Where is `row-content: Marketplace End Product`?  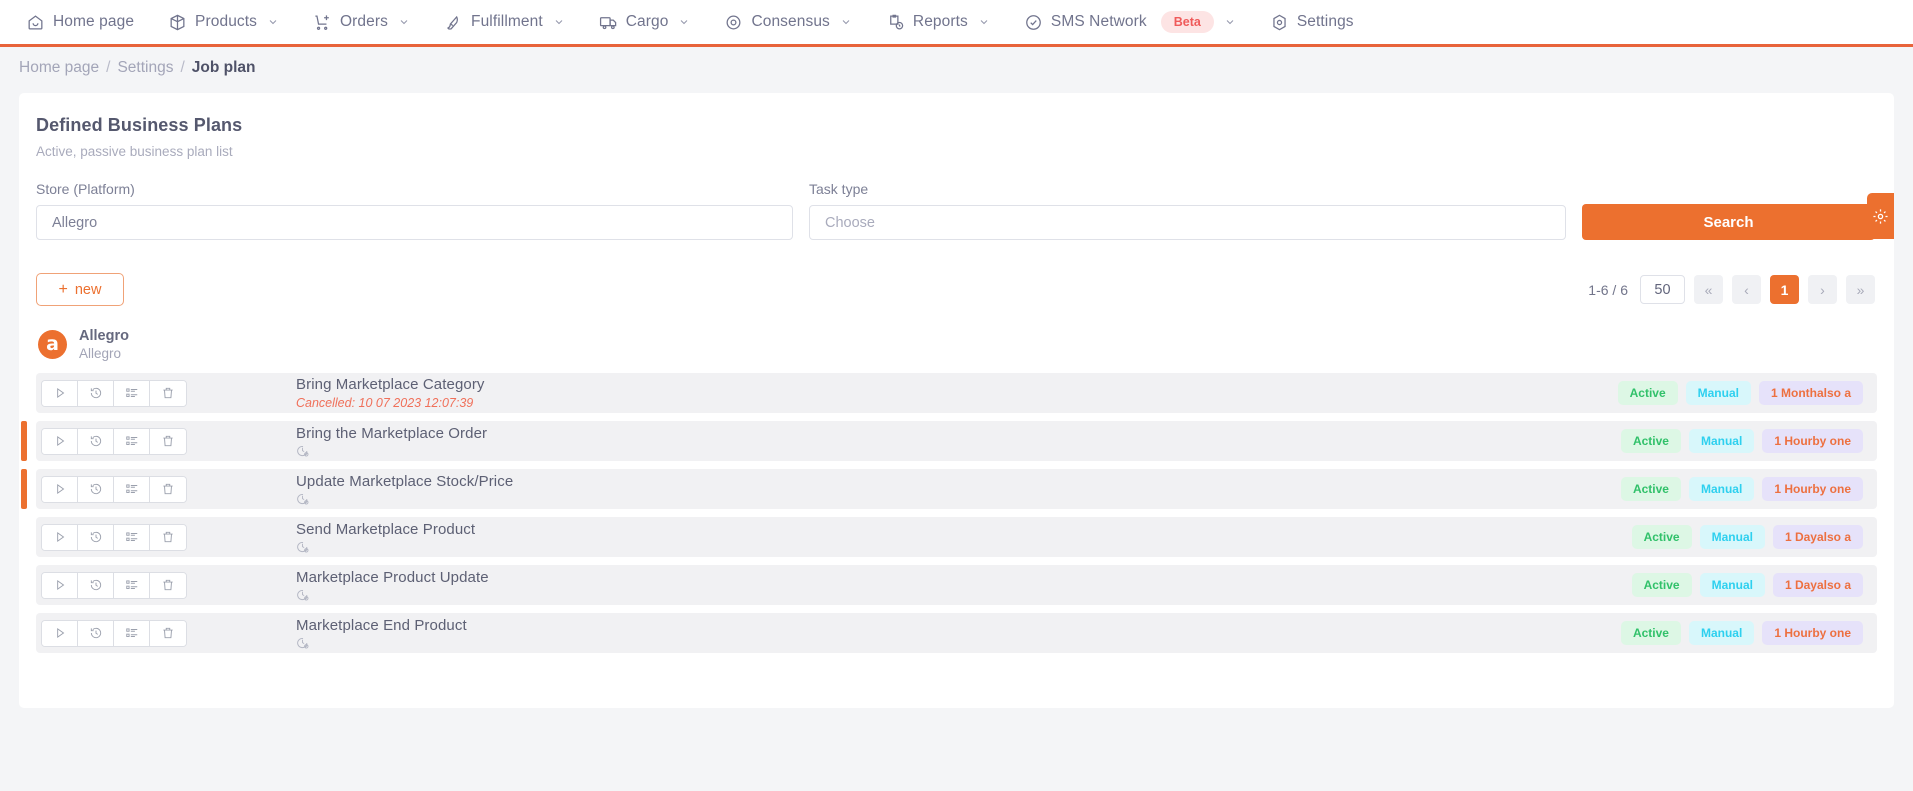
row-content: Marketplace End Product is located at coordinates (381, 633).